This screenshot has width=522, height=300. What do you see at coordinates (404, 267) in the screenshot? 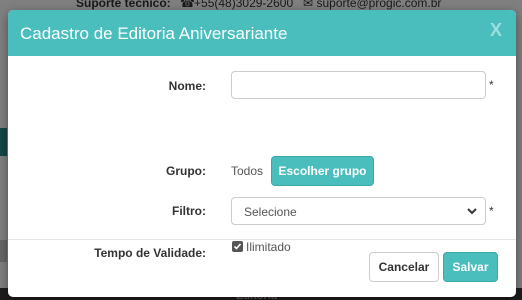
I see `cancel-button: Cancelar` at bounding box center [404, 267].